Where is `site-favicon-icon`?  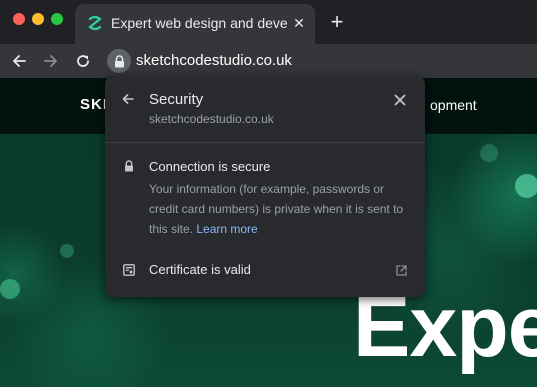 site-favicon-icon is located at coordinates (95, 23).